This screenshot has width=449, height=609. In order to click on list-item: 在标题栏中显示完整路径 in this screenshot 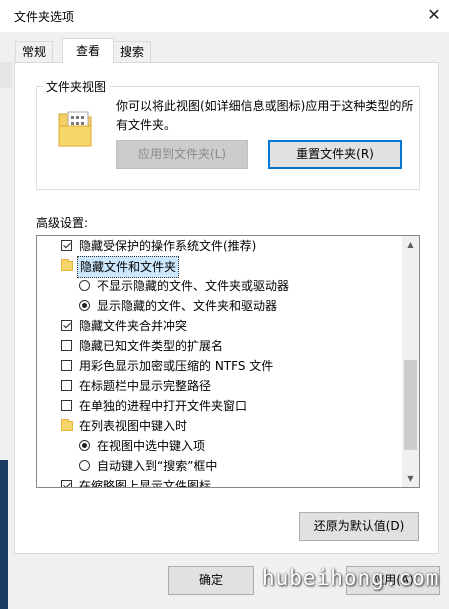, I will do `click(220, 386)`.